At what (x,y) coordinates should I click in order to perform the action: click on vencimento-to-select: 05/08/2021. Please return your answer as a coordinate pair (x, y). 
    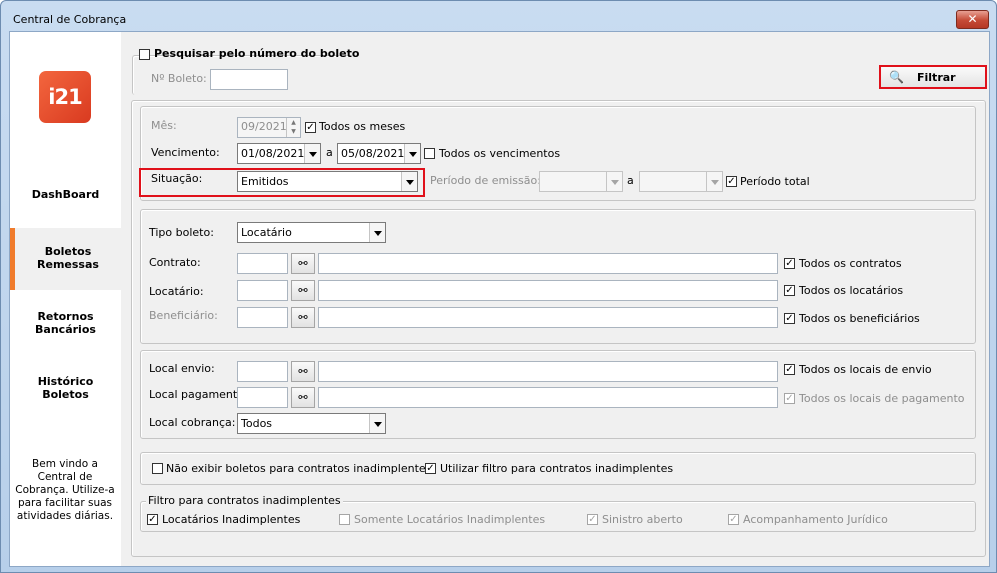
    Looking at the image, I should click on (379, 153).